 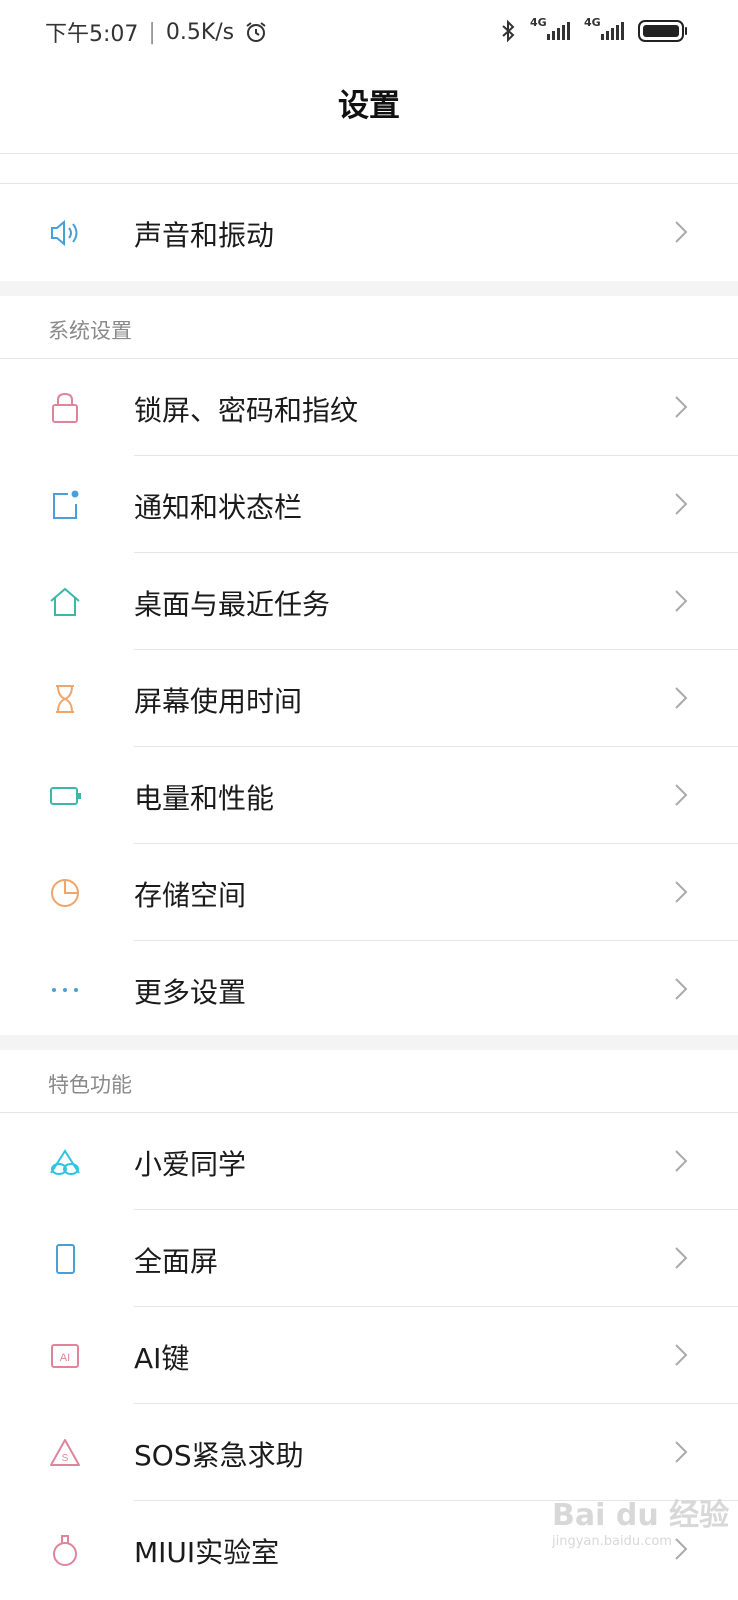 I want to click on status-bar: 下午5:07 | 0.5K/s 4G 4G, so click(x=369, y=32).